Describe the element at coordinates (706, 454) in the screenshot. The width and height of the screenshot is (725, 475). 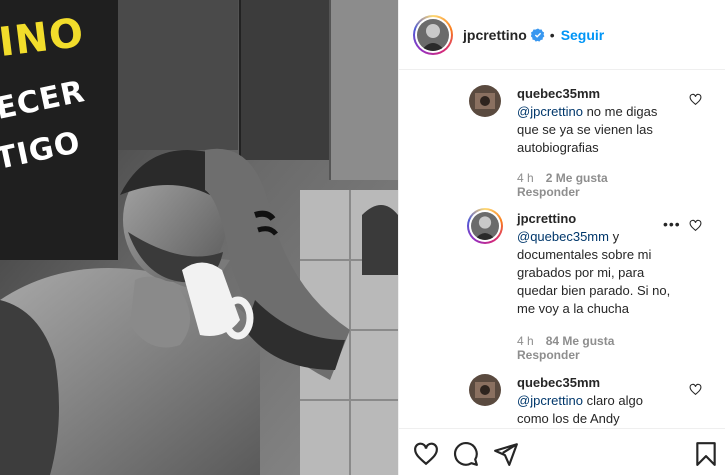
I see `bookmark-icon` at that location.